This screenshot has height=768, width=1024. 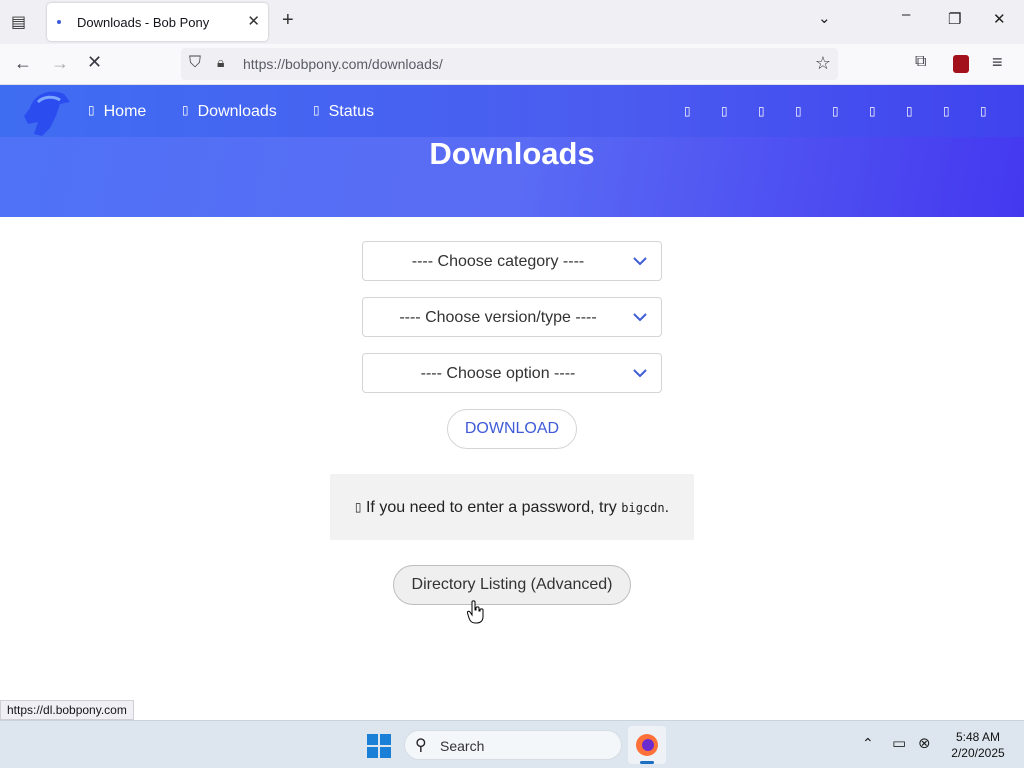 What do you see at coordinates (978, 753) in the screenshot?
I see `clock-date: 2/20/2025` at bounding box center [978, 753].